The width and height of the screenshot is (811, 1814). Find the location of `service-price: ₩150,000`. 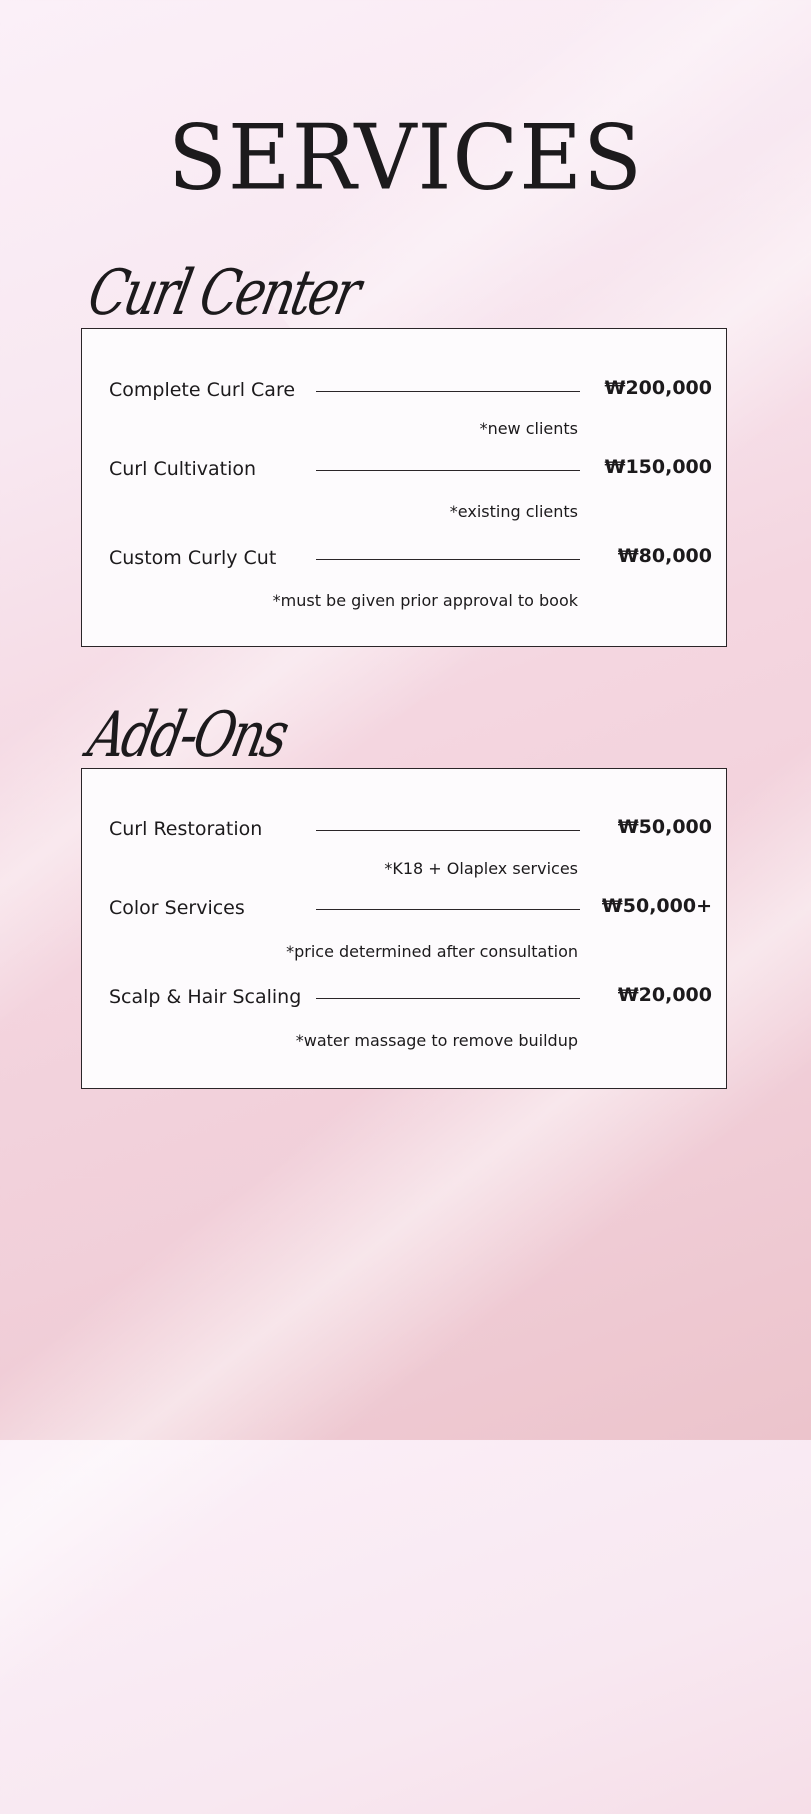

service-price: ₩150,000 is located at coordinates (658, 467).